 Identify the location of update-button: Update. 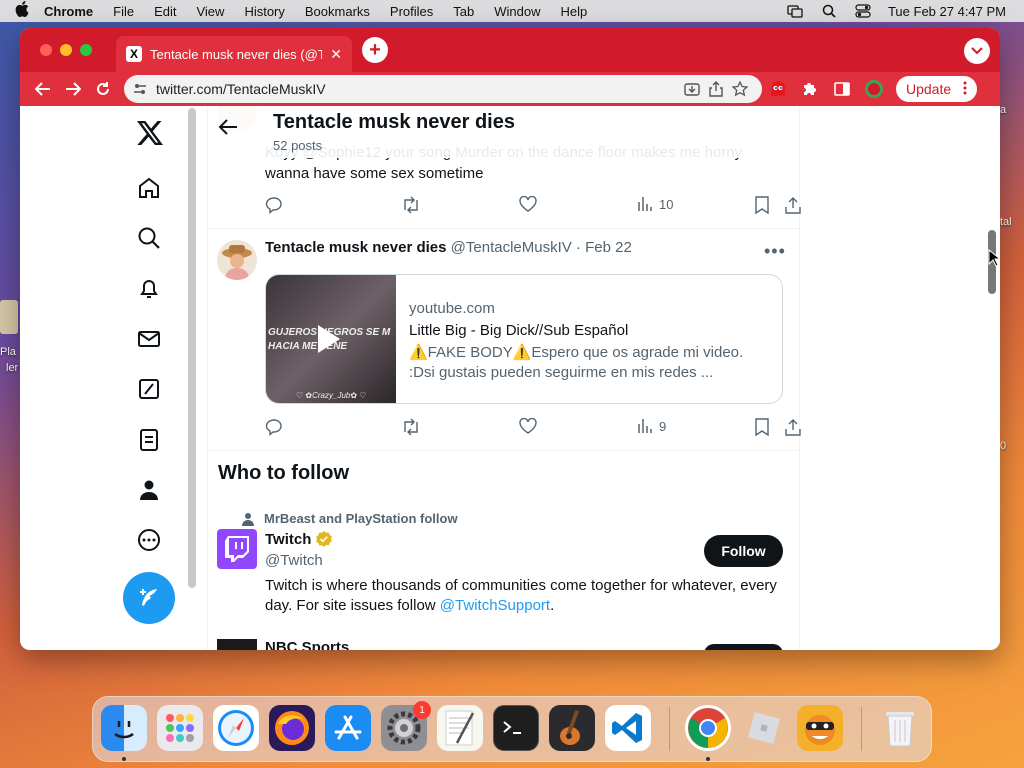
(937, 89).